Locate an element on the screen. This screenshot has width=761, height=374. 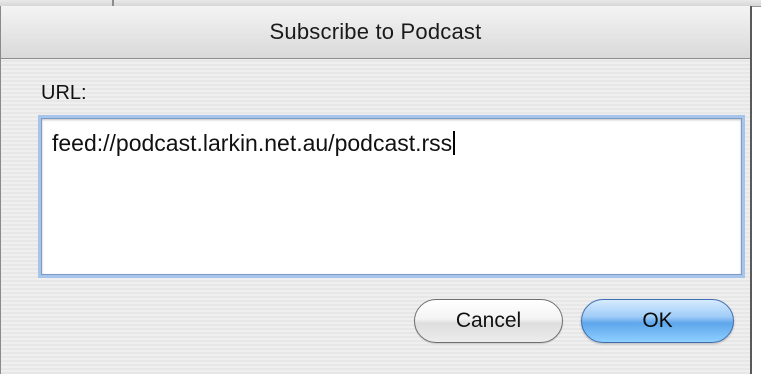
dialog-title: Subscribe to Podcast is located at coordinates (375, 31).